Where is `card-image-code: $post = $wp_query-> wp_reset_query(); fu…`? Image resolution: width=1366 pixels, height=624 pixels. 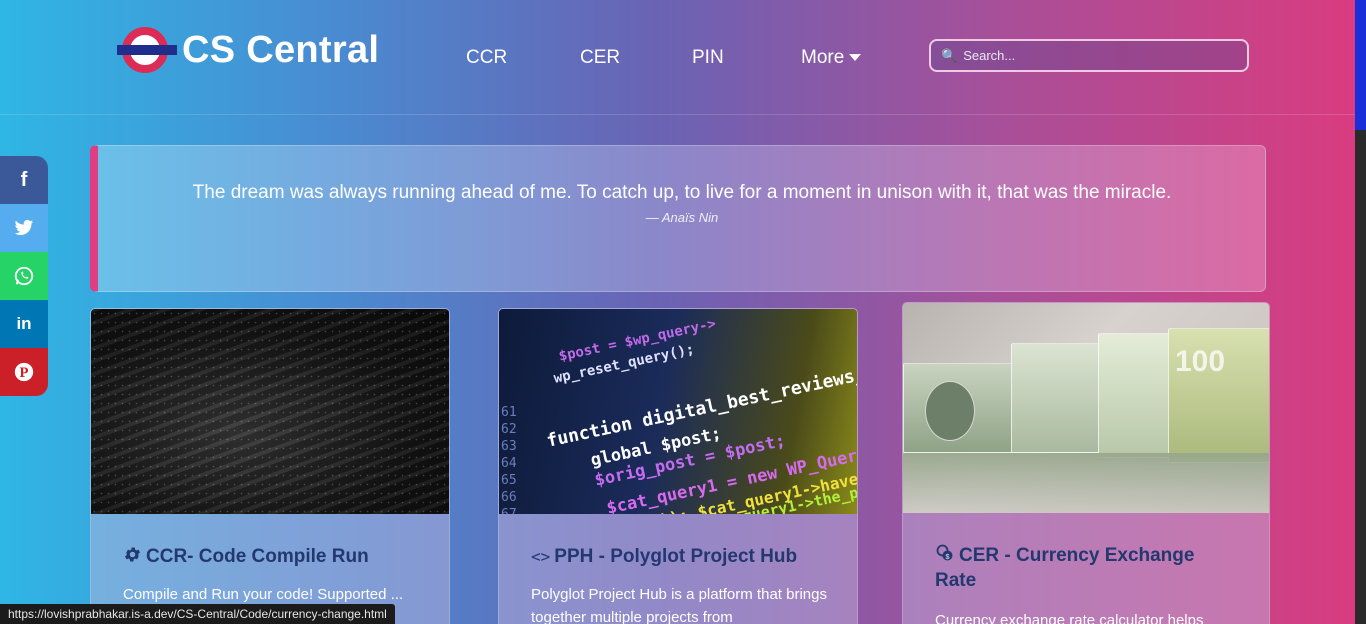
card-image-code: $post = $wp_query-> wp_reset_query(); fu… is located at coordinates (678, 411).